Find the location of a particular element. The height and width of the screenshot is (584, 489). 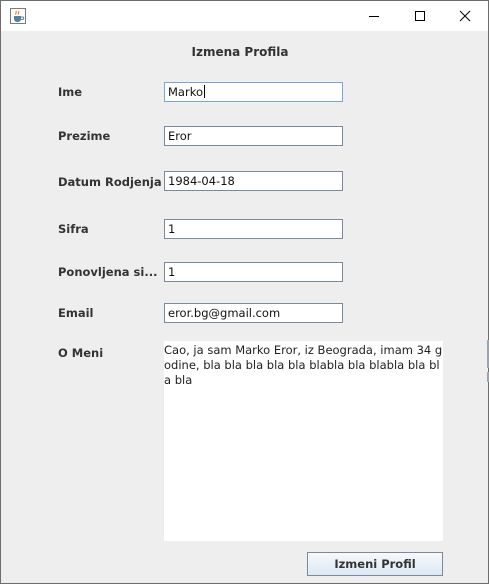

label-sifra: Sifra is located at coordinates (73, 229).